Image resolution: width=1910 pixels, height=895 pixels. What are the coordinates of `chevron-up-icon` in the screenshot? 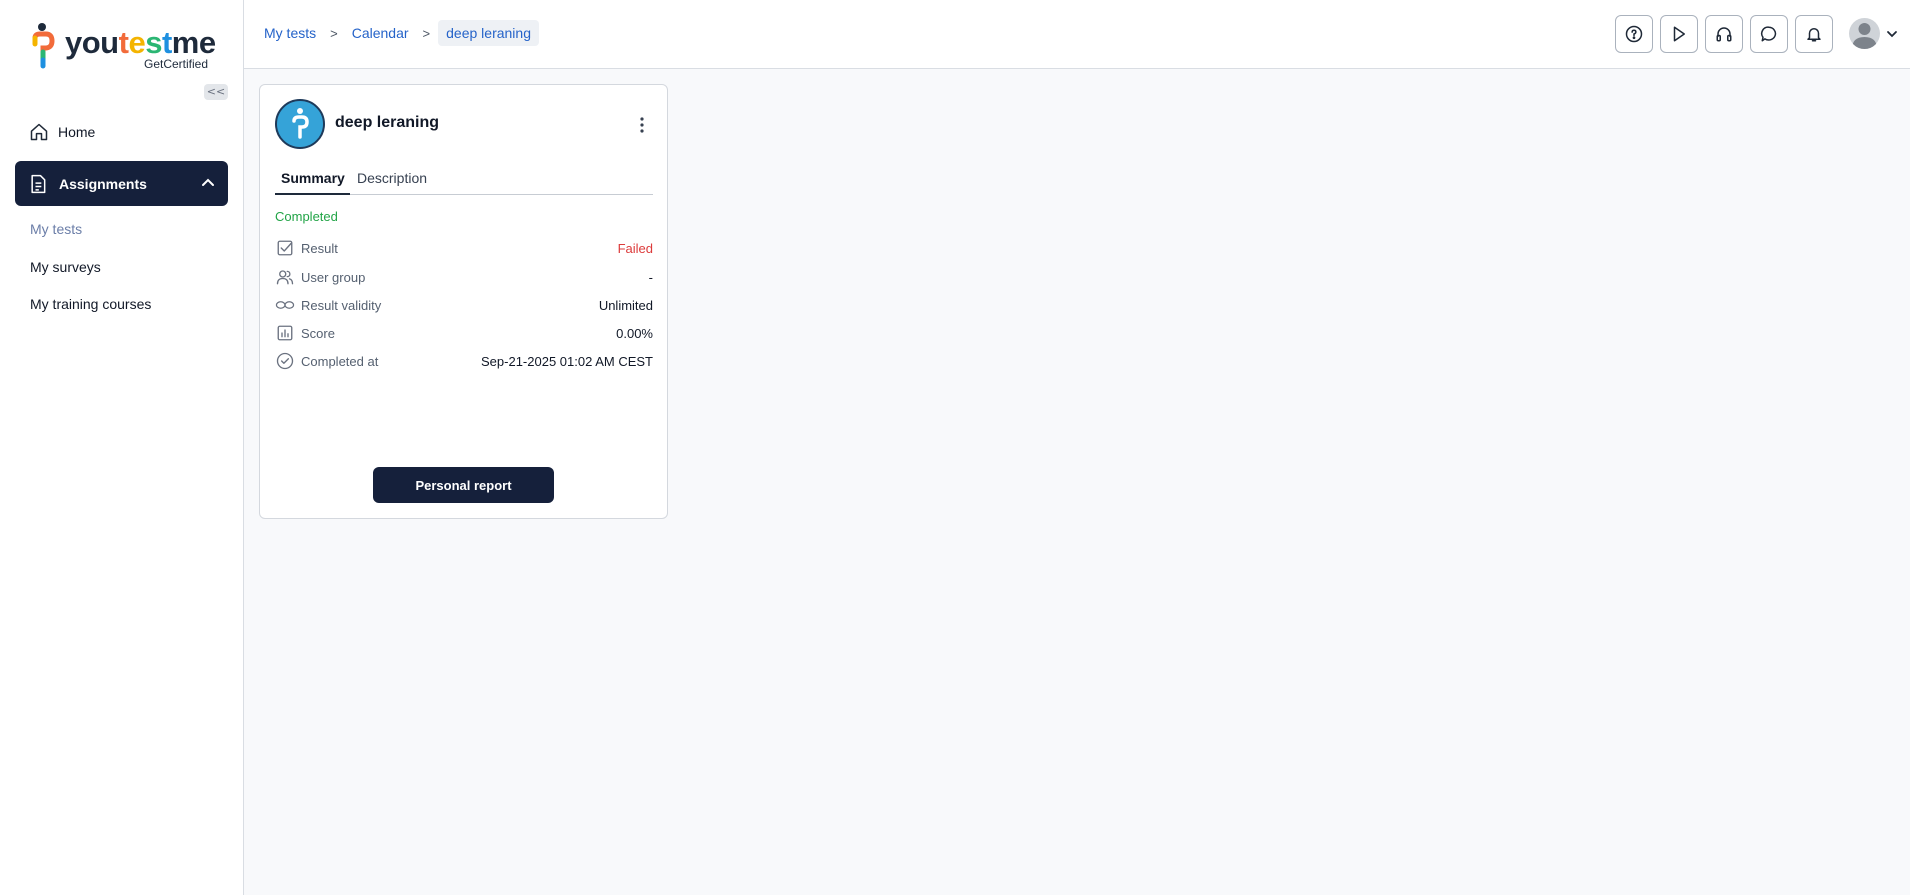 It's located at (208, 183).